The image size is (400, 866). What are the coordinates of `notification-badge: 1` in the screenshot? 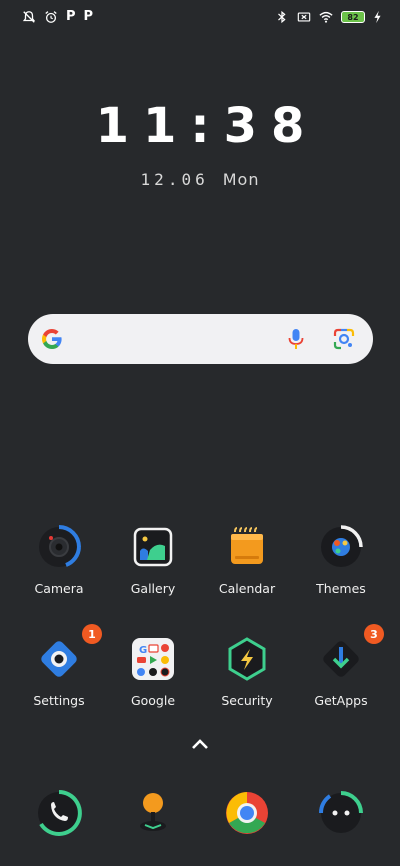 It's located at (92, 634).